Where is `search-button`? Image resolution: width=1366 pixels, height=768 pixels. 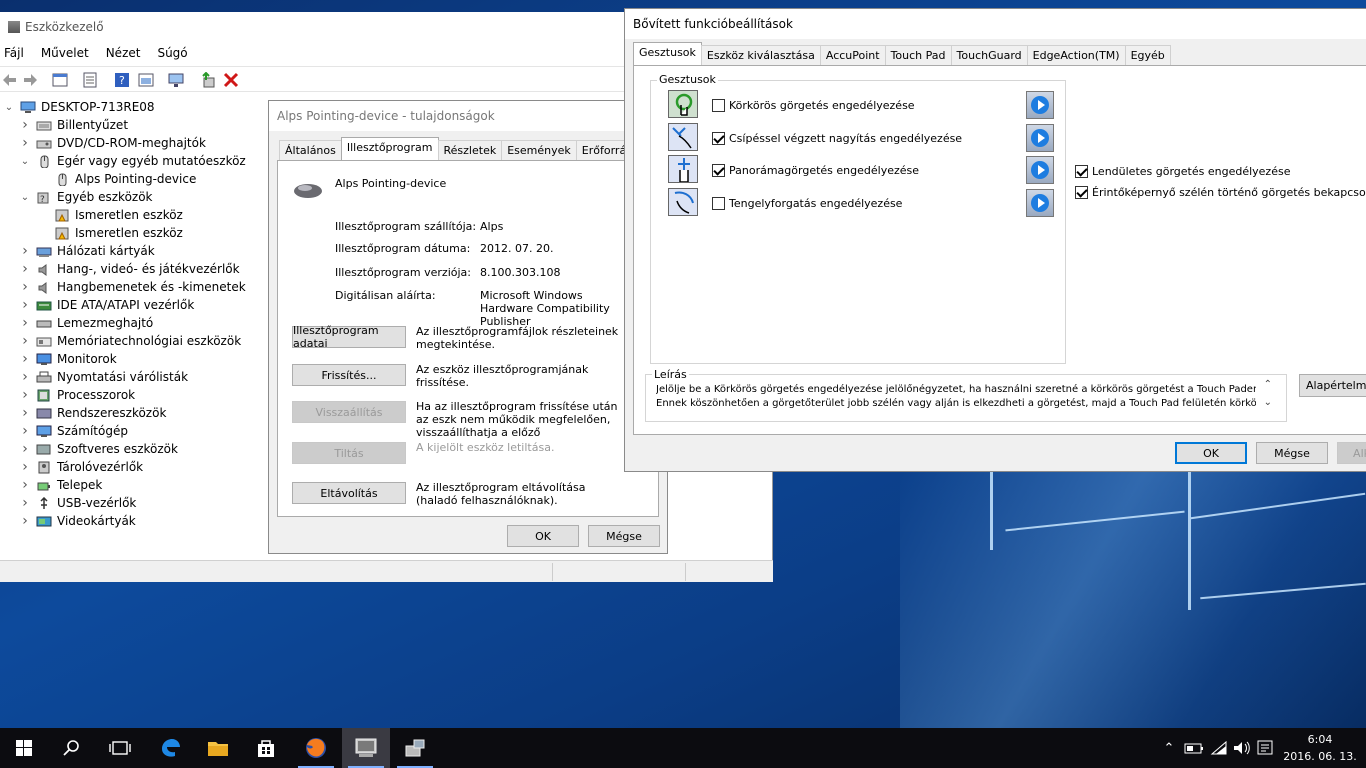
search-button is located at coordinates (72, 748).